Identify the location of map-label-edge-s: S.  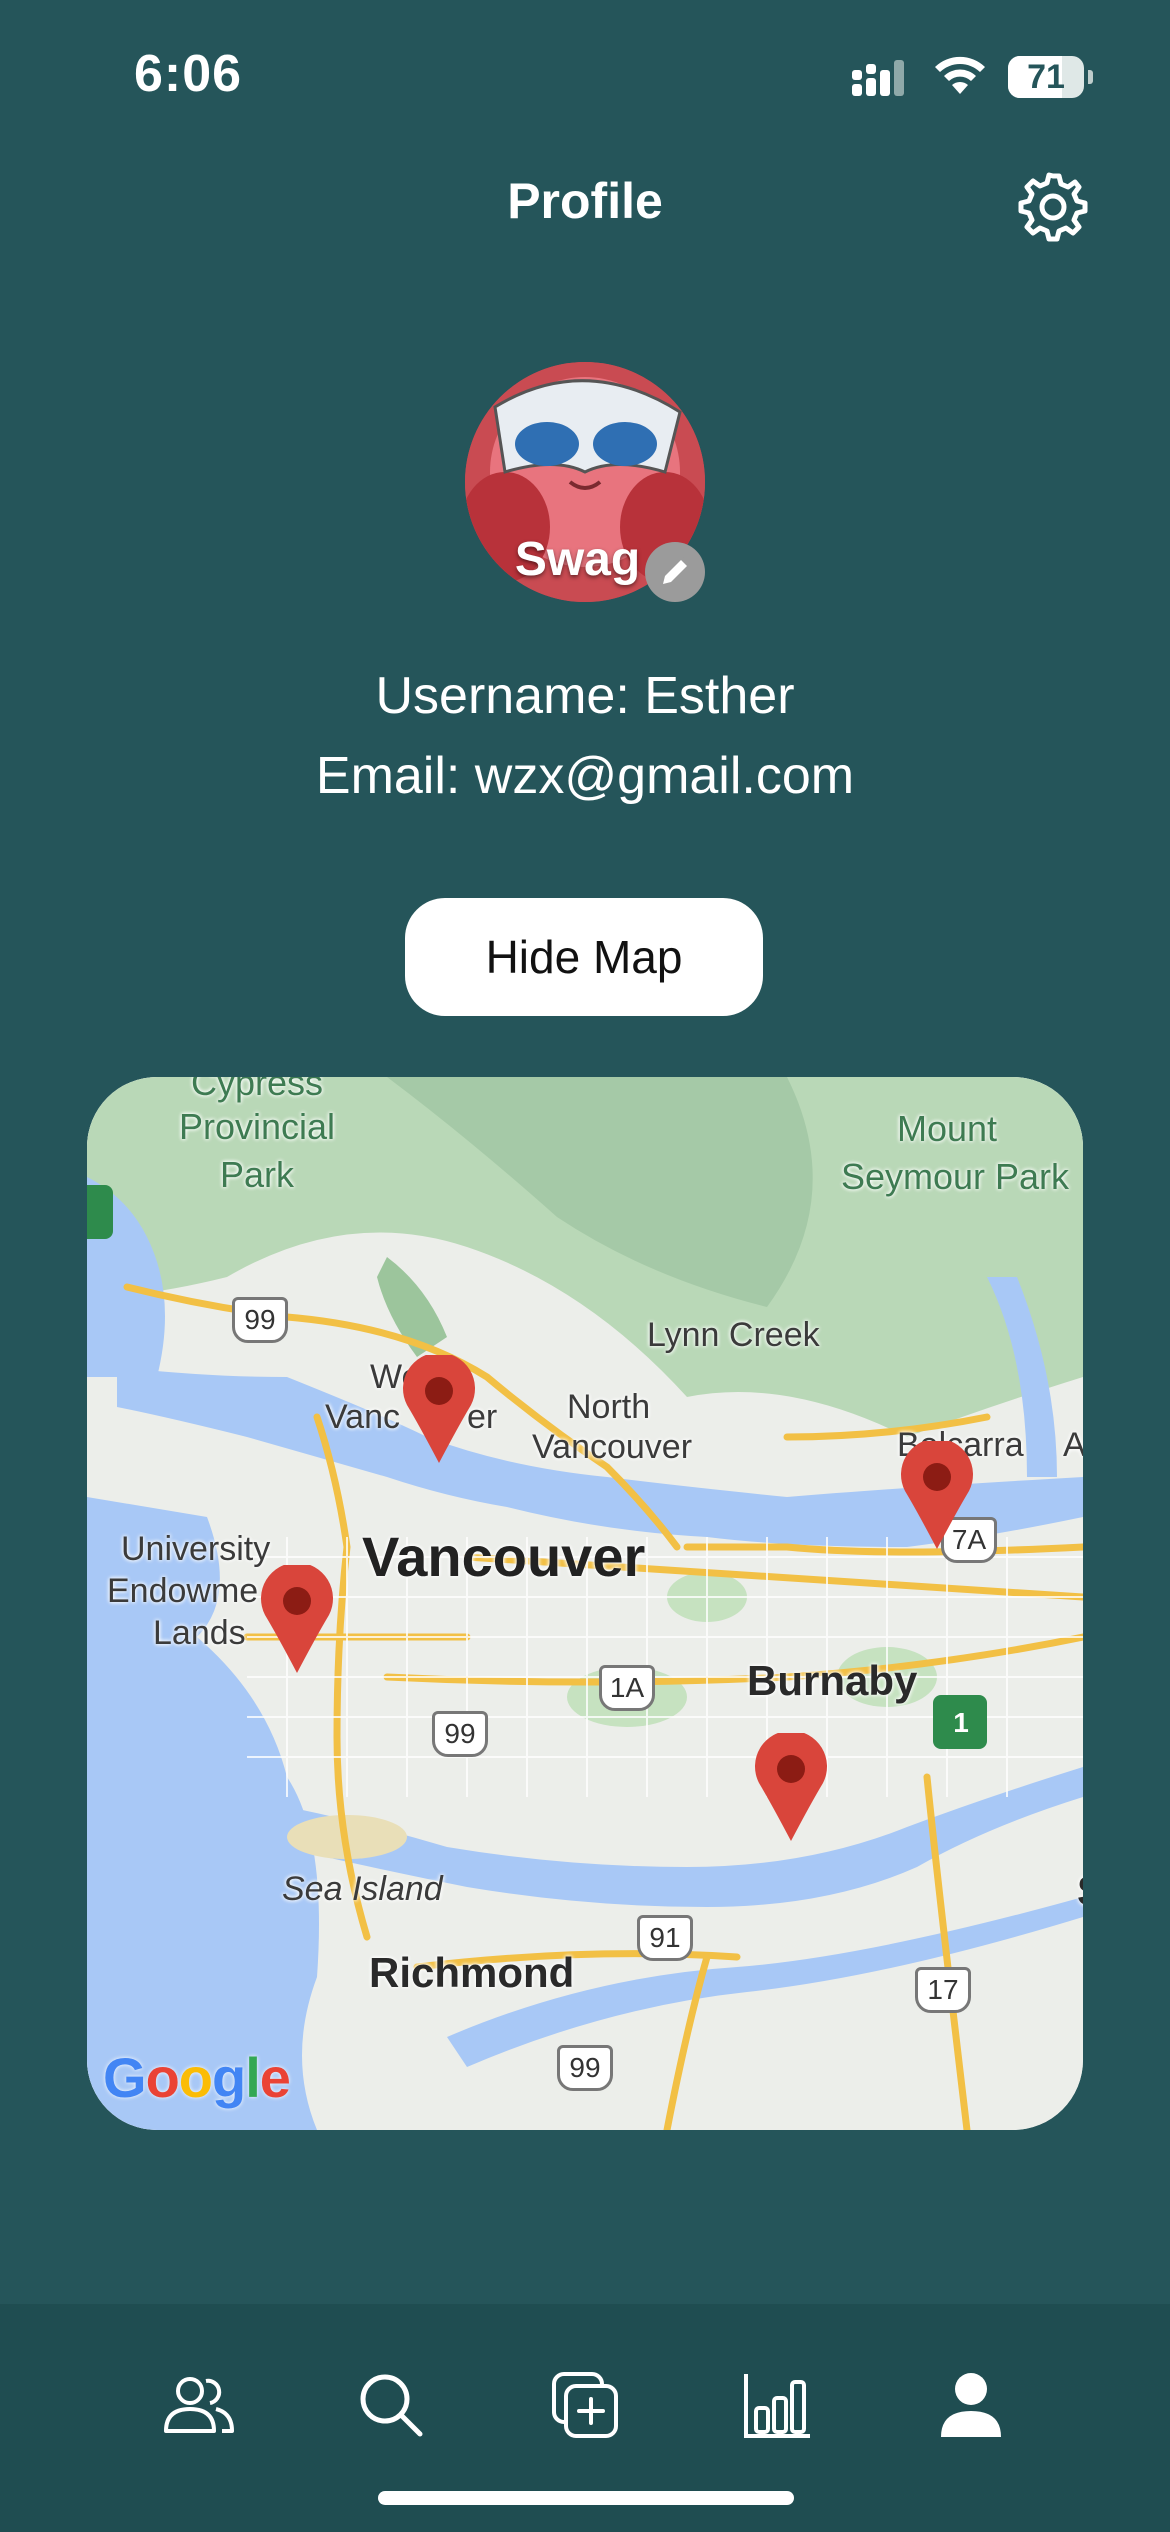
(1080, 1891).